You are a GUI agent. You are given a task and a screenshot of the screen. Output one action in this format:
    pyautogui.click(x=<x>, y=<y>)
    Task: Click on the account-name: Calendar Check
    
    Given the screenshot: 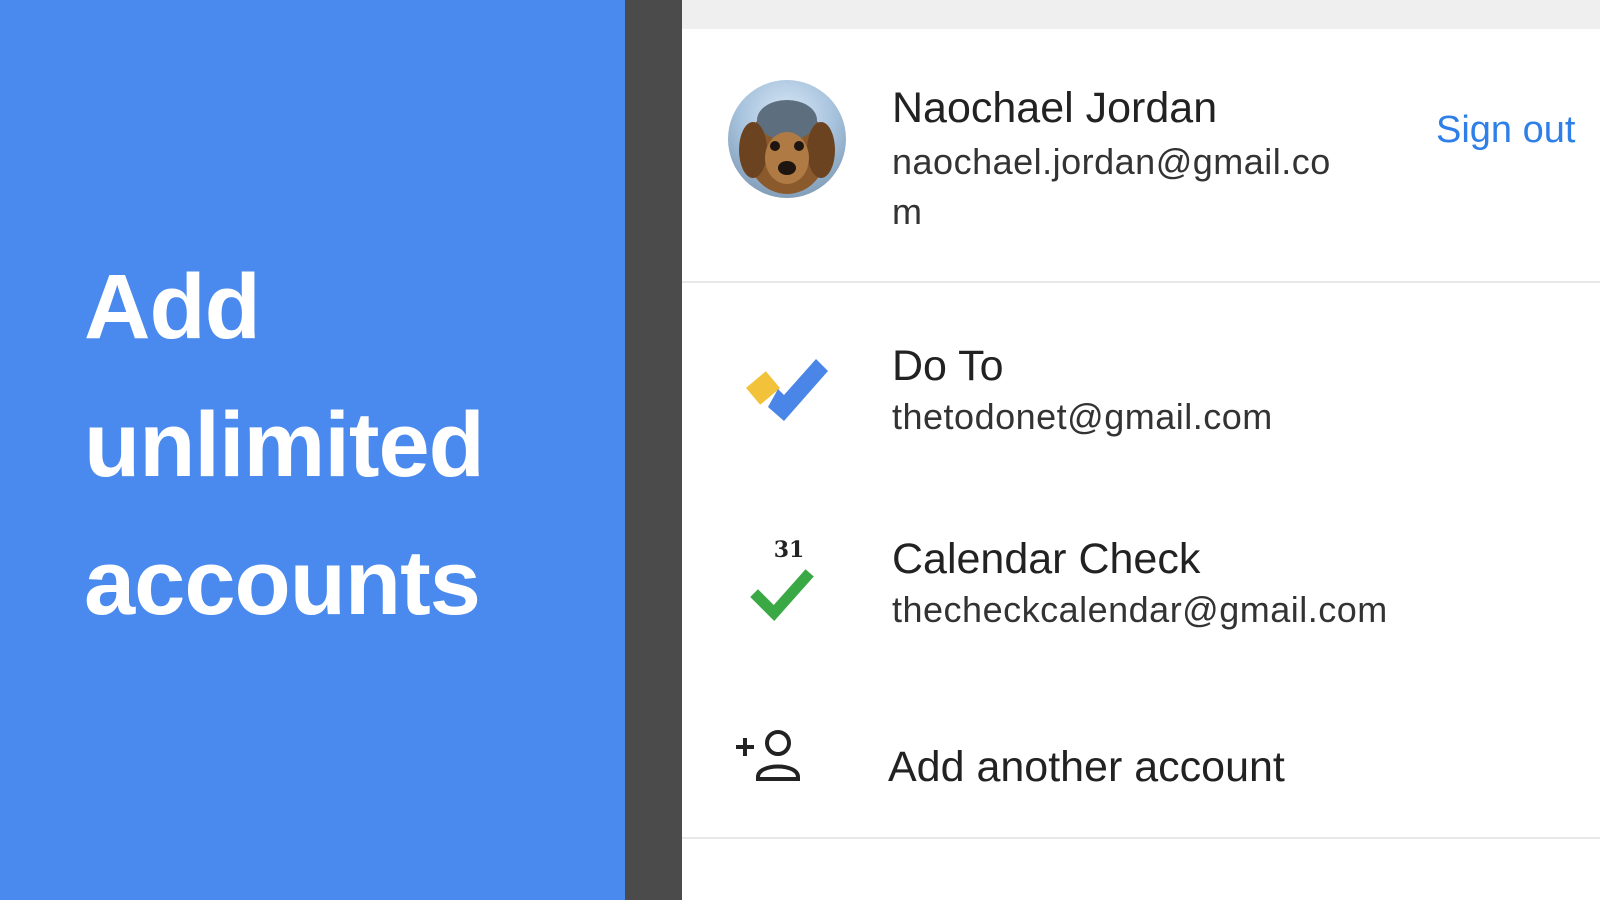 What is the action you would take?
    pyautogui.click(x=1046, y=559)
    